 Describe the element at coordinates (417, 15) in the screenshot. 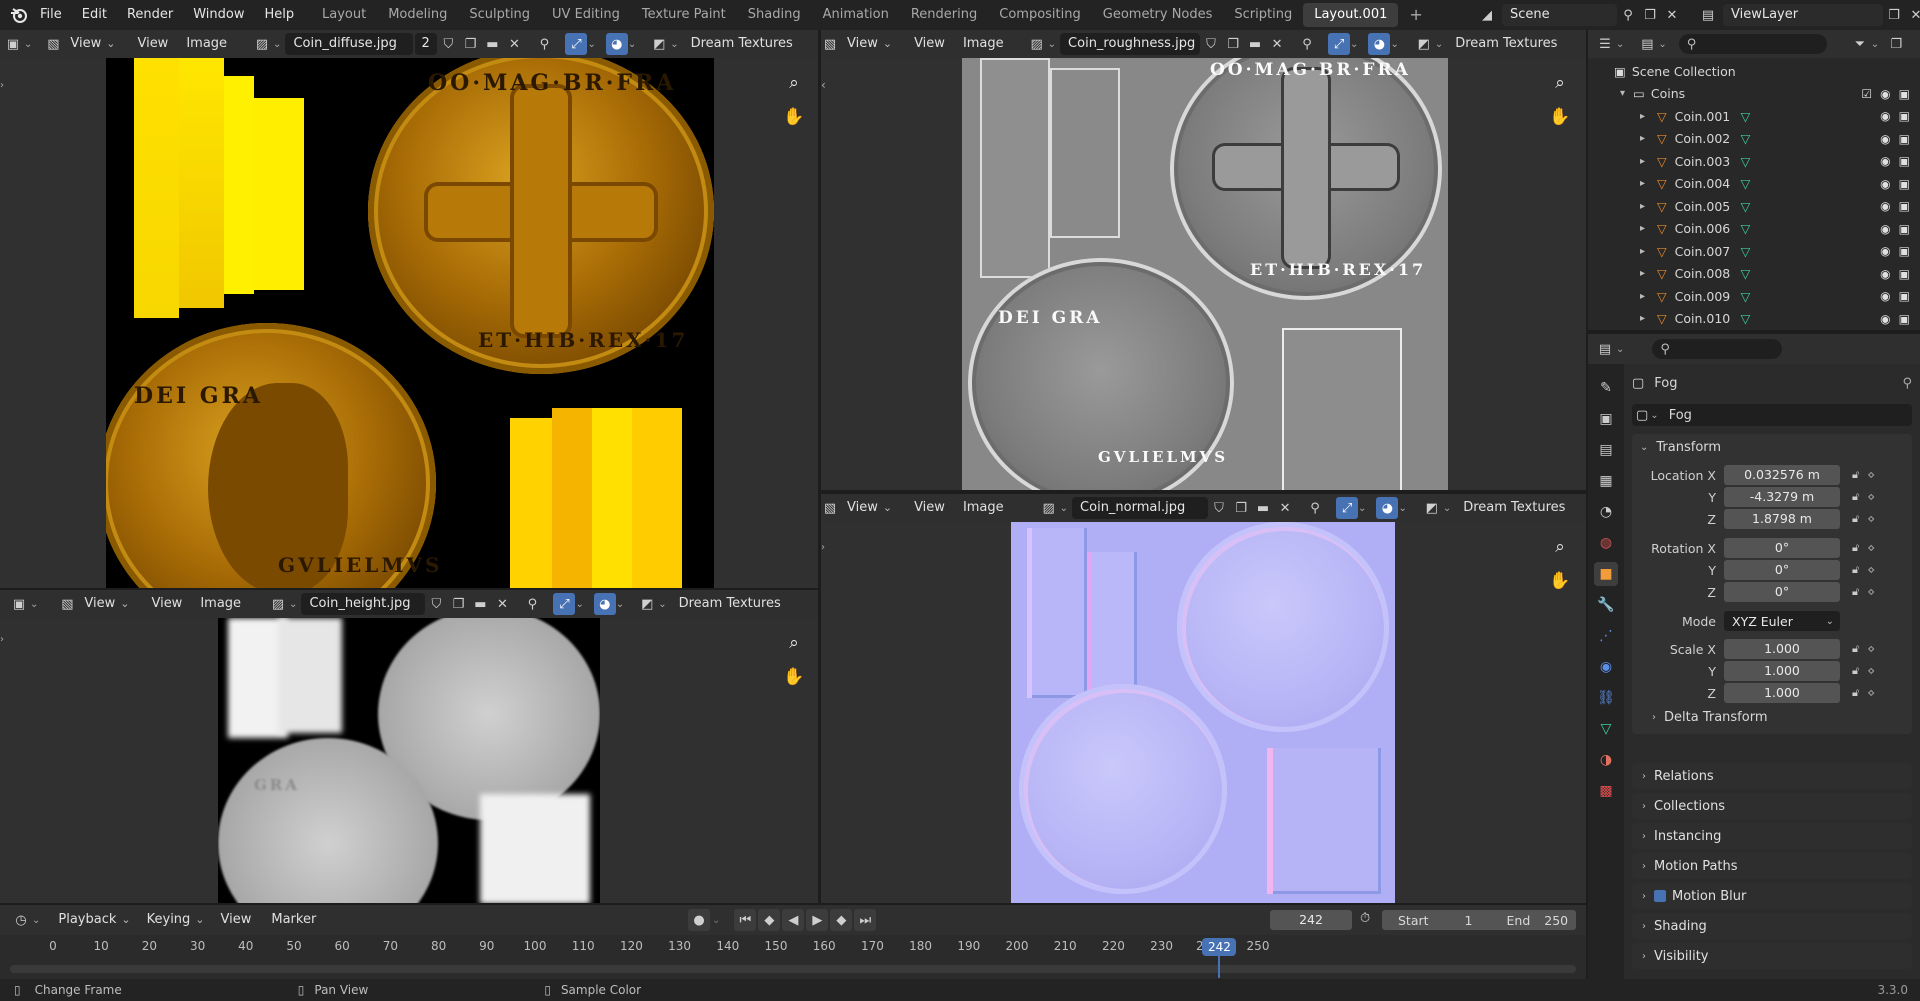

I see `tab-modeling: Modeling` at that location.